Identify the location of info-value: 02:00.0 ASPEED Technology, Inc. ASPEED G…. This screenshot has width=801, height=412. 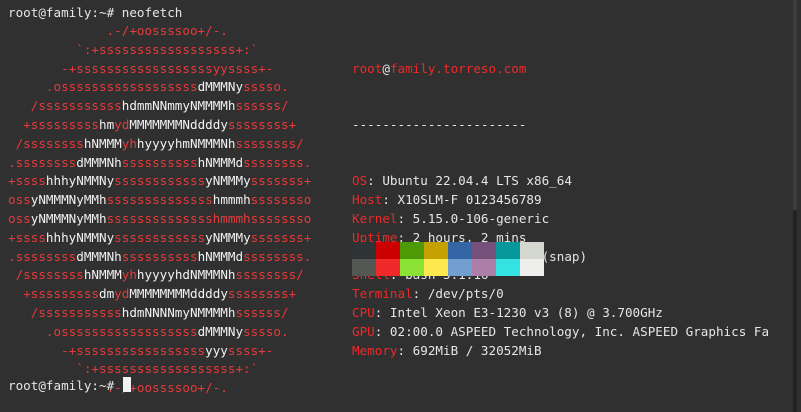
(579, 331).